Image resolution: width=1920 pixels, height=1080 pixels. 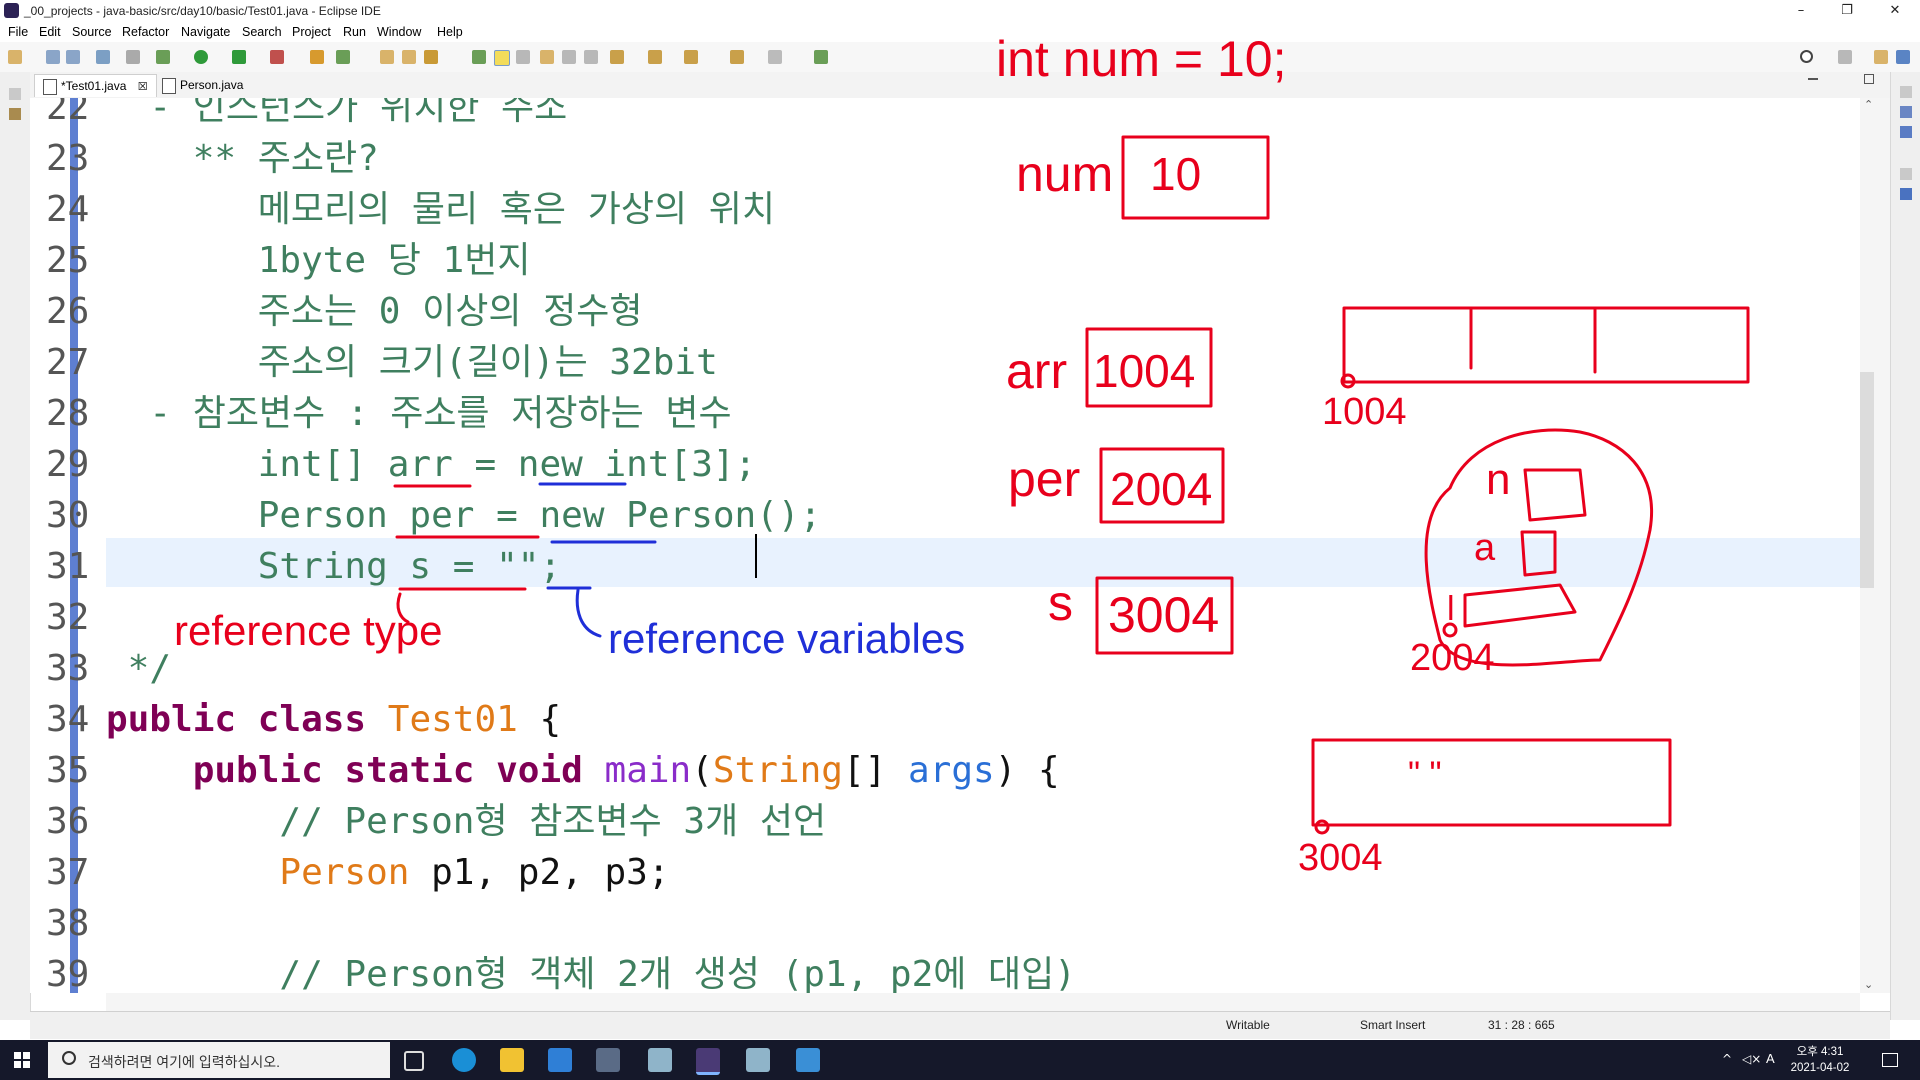 What do you see at coordinates (691, 57) in the screenshot?
I see `last-edit-icon` at bounding box center [691, 57].